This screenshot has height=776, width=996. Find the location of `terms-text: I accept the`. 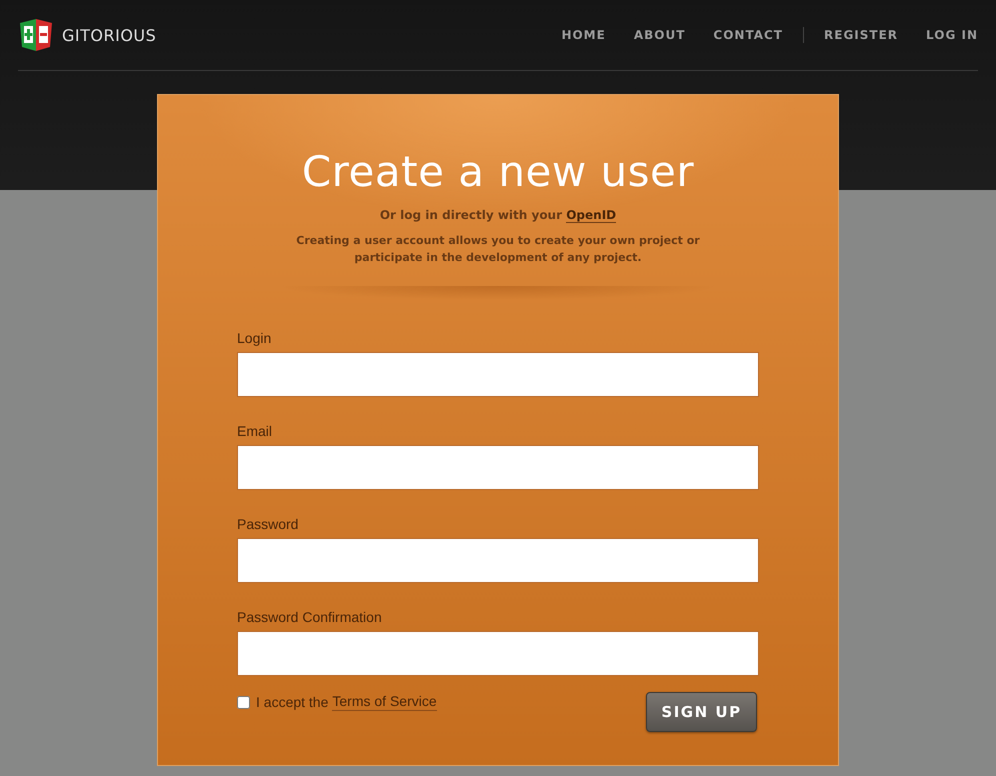

terms-text: I accept the is located at coordinates (292, 702).